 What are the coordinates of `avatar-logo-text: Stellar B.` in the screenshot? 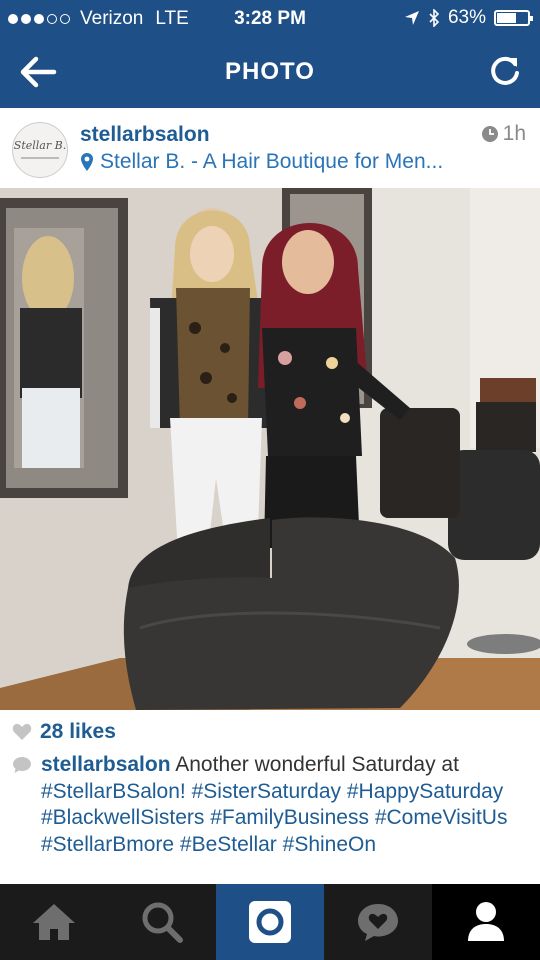 It's located at (40, 145).